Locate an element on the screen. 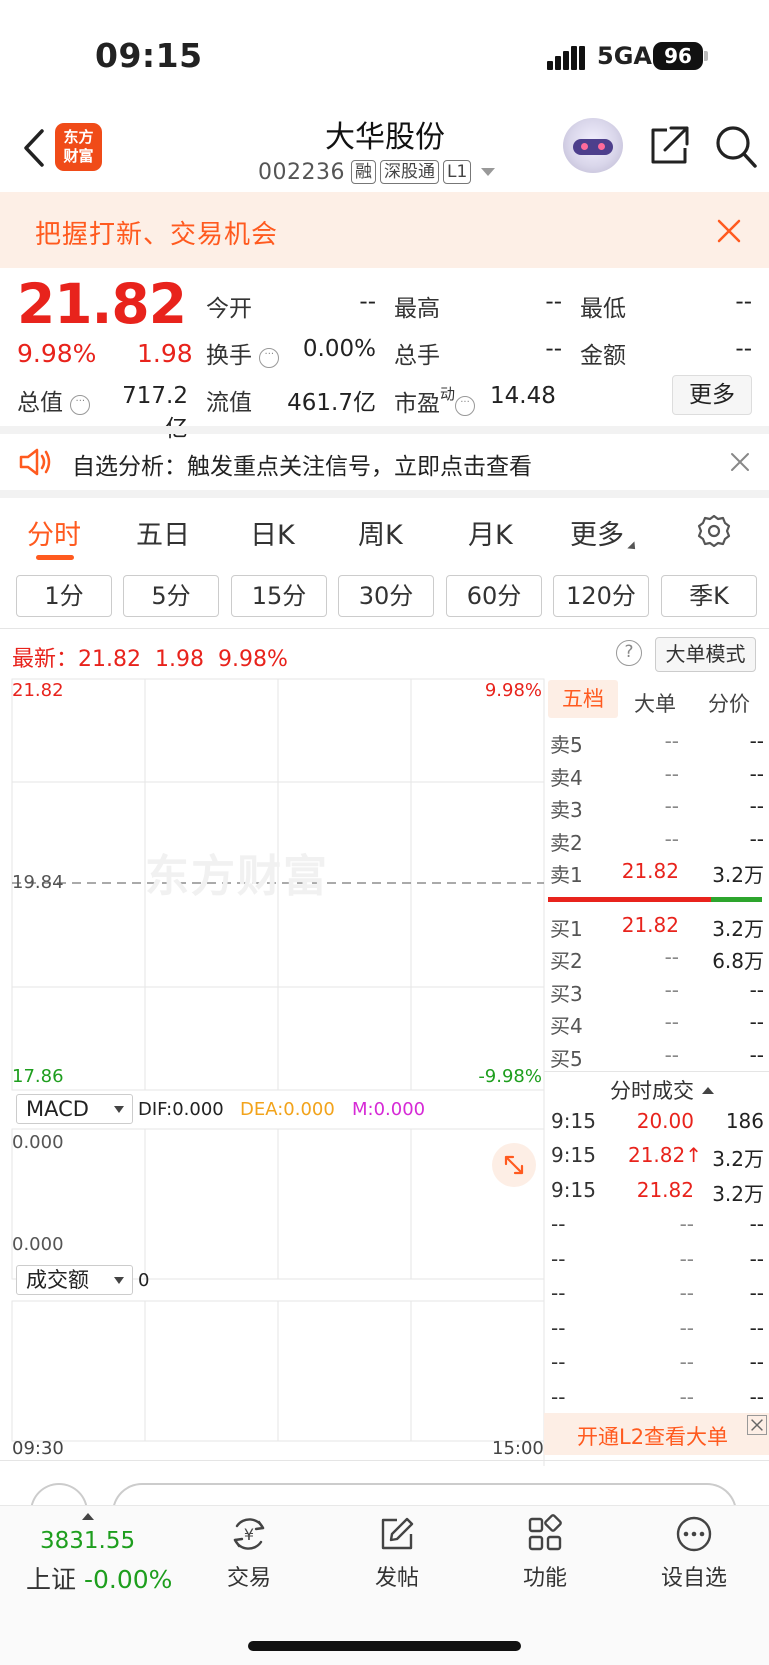 The image size is (769, 1665). change-percent: 9.98% is located at coordinates (57, 353).